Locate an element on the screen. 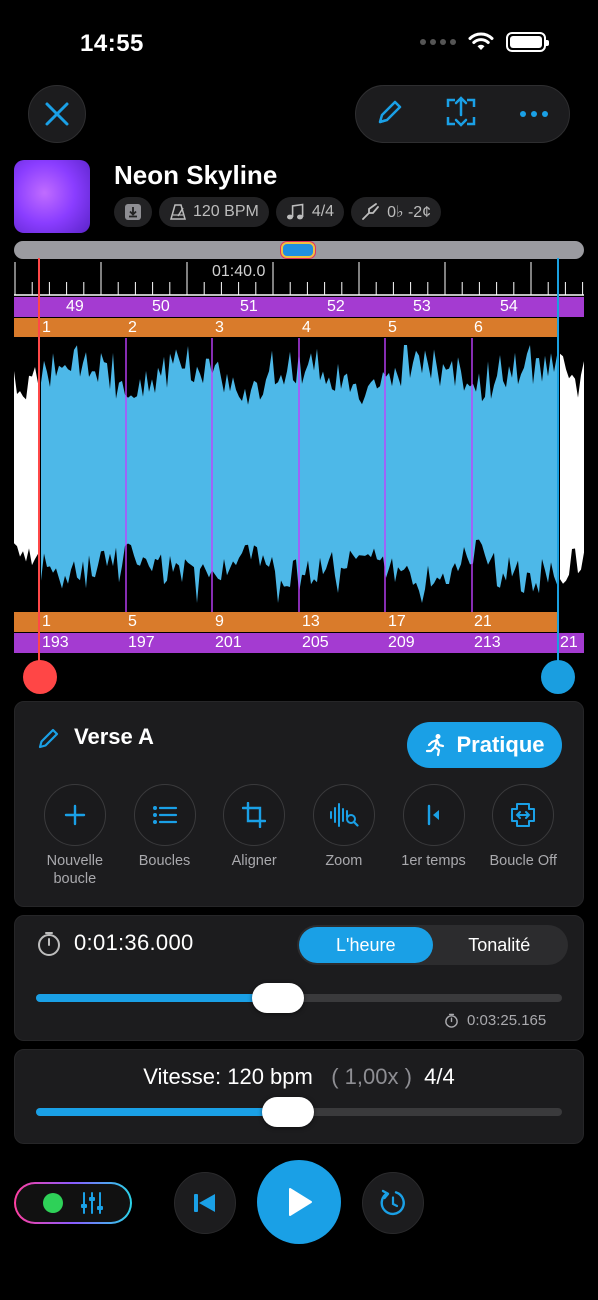  bpm-chip: 120 BPM is located at coordinates (214, 212).